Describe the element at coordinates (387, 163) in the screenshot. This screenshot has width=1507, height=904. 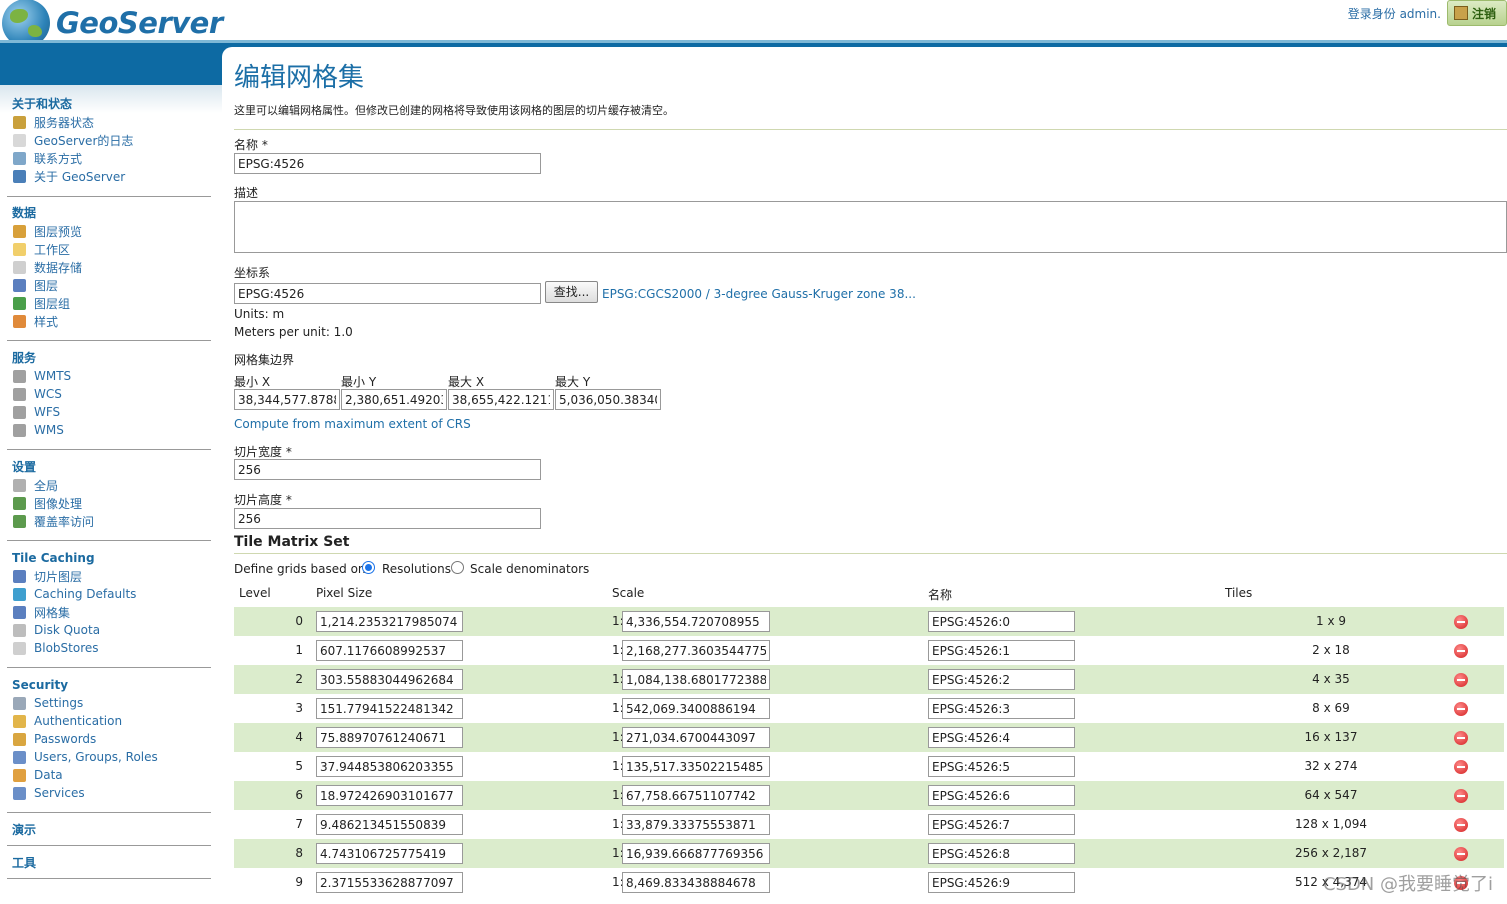
I see `name-input` at that location.